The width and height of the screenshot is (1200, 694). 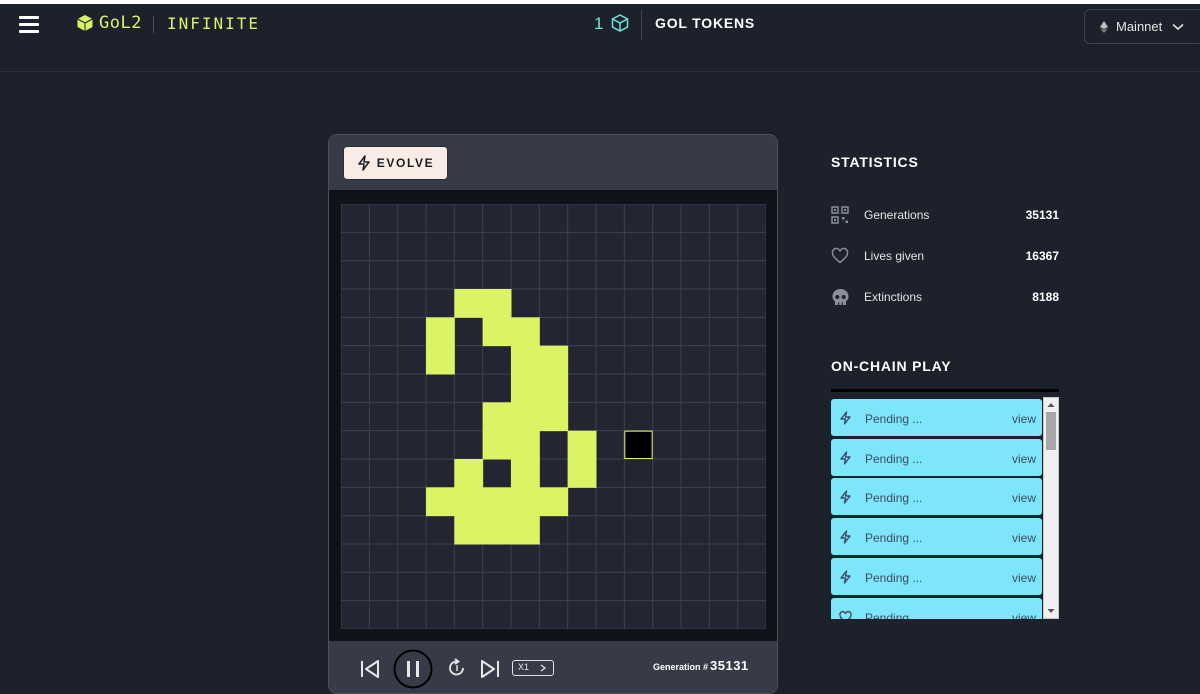 What do you see at coordinates (213, 23) in the screenshot?
I see `app-name: INFINITE` at bounding box center [213, 23].